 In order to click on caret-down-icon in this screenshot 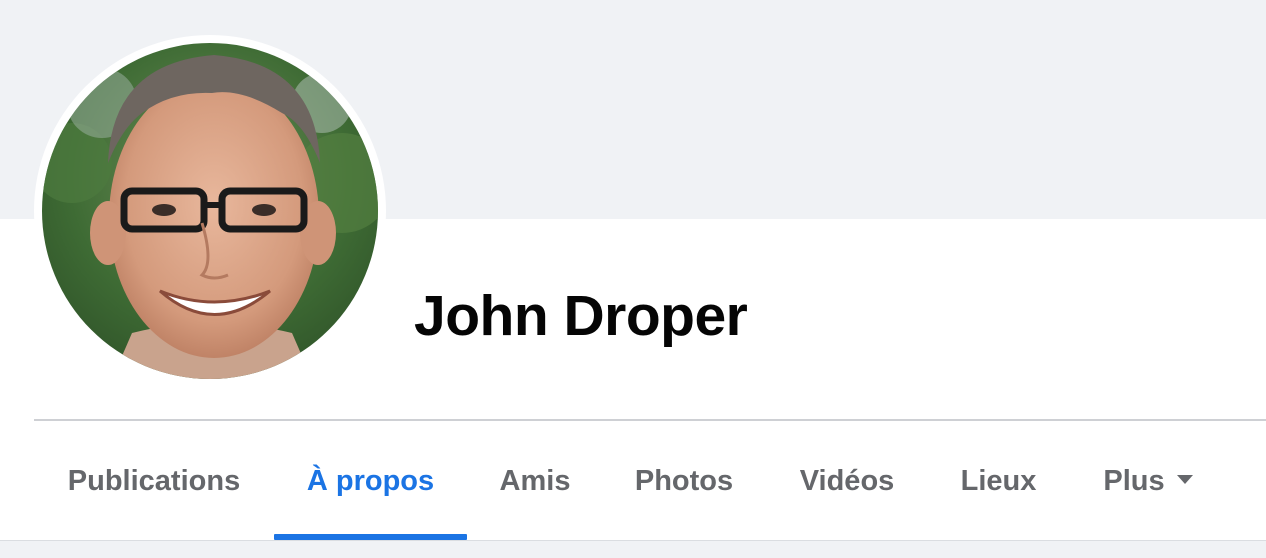, I will do `click(1184, 479)`.